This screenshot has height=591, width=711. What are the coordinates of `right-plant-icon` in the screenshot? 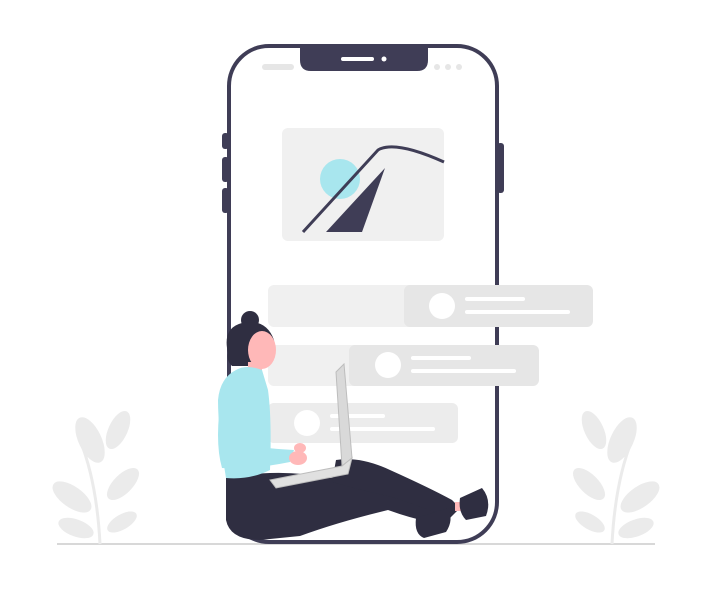 It's located at (616, 477).